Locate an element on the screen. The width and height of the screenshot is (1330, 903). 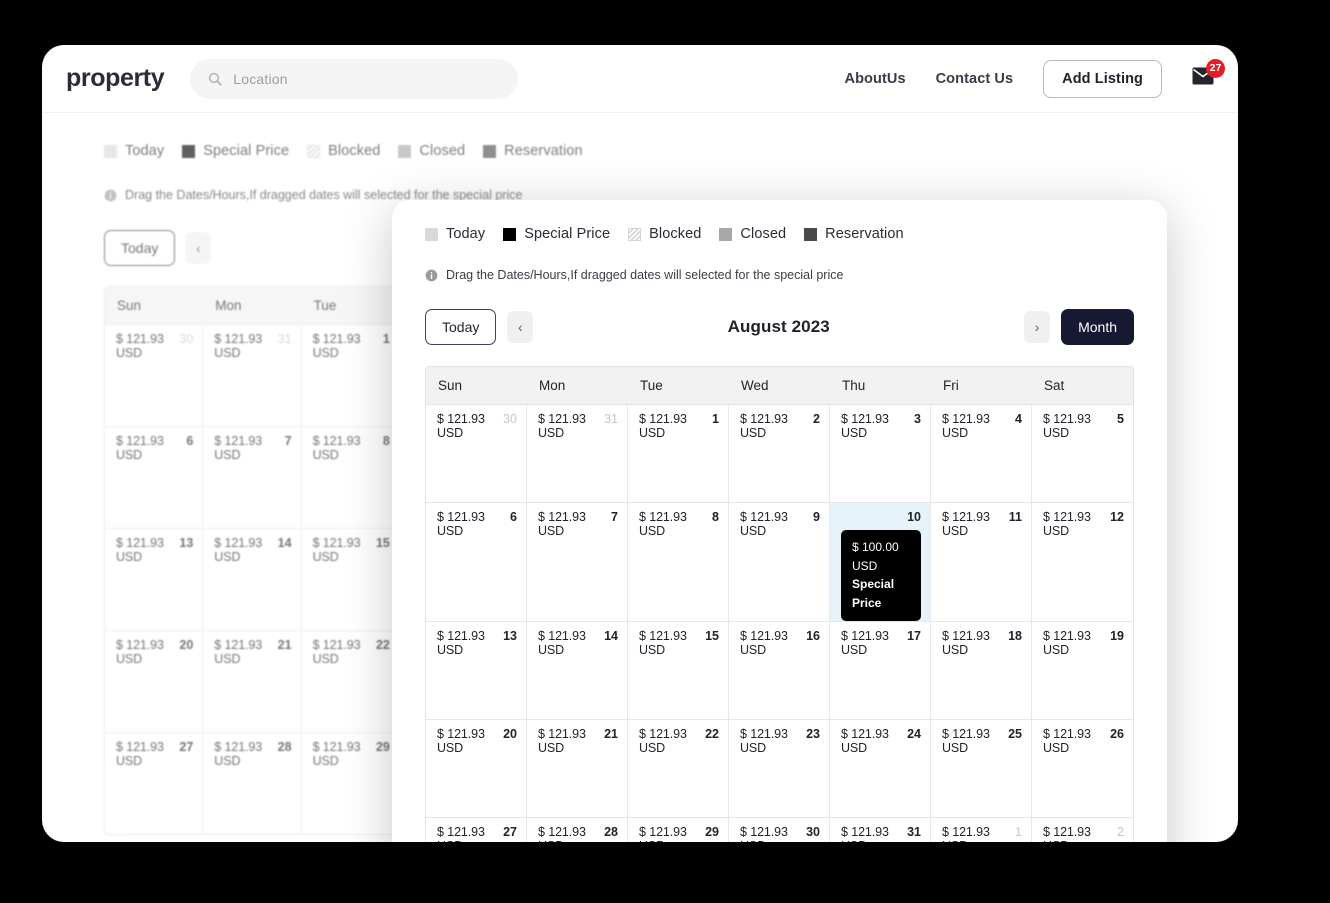
day-cell-header: $ 121.93 USD 1 is located at coordinates (679, 426).